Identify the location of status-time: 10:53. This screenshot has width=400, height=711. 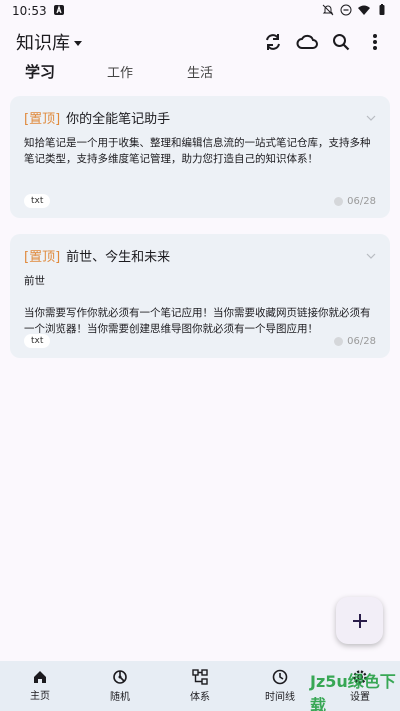
(29, 11).